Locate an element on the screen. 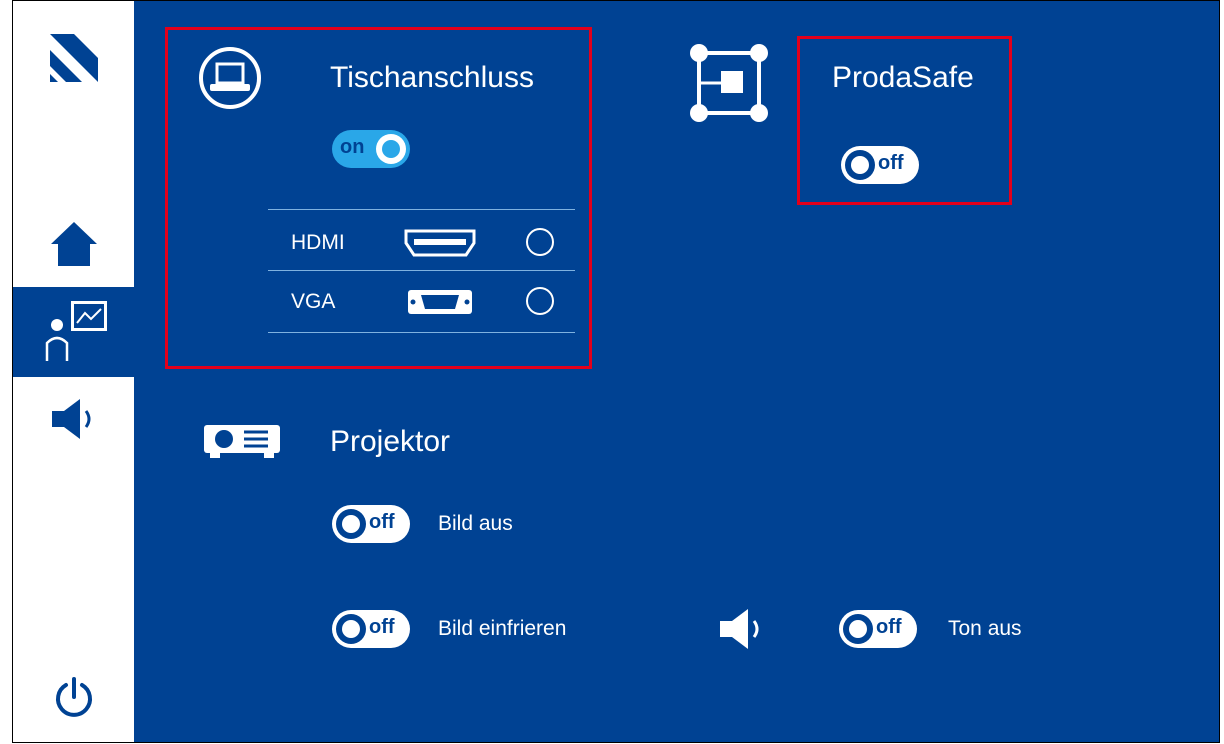 Image resolution: width=1224 pixels, height=744 pixels. input-label-vga: VGA is located at coordinates (313, 301).